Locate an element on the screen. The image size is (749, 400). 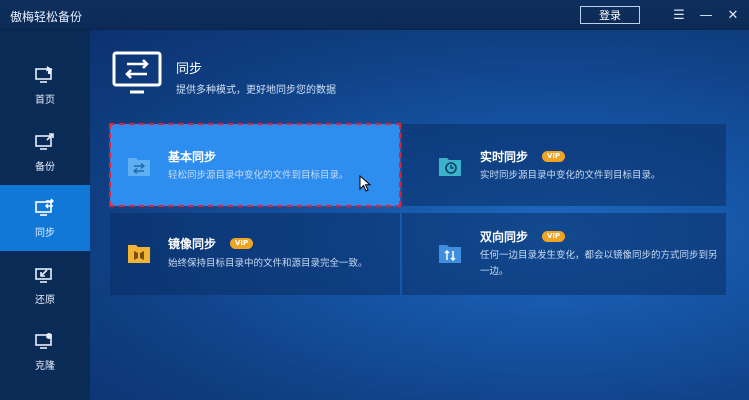
basic-sync-card: 基本同步 轻松同步源目录中变化的文件到目标目录。 is located at coordinates (255, 165).